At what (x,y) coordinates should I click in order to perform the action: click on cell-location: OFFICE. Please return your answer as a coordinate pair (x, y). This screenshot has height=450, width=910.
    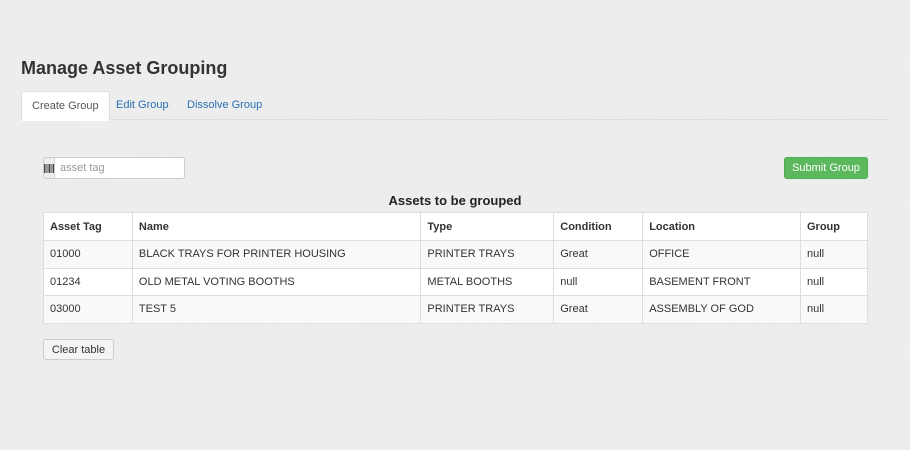
    Looking at the image, I should click on (721, 254).